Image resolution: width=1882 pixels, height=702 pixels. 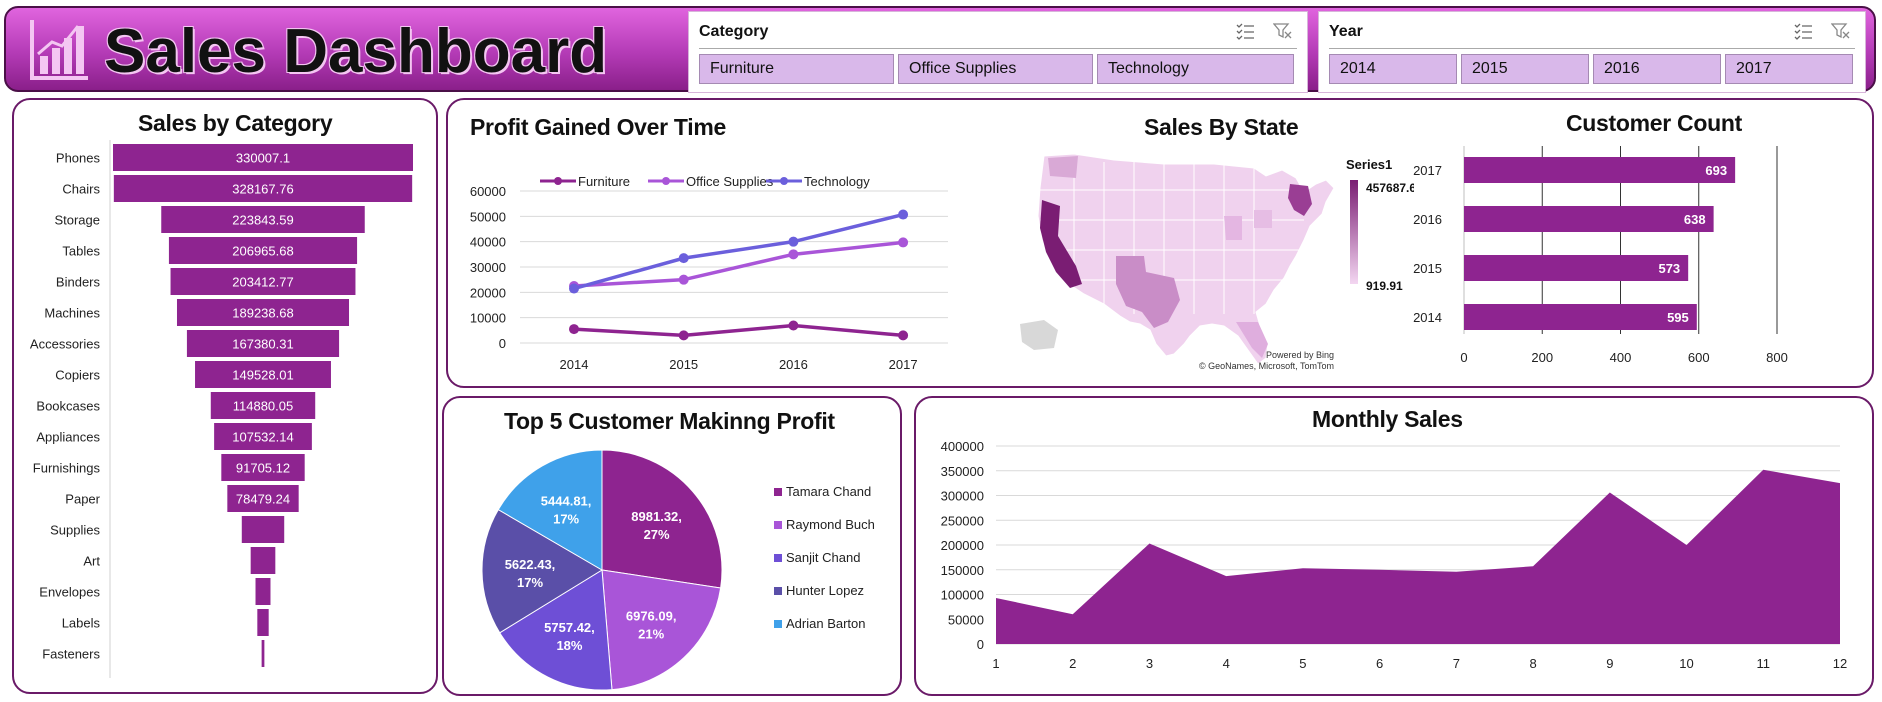 I want to click on slice-percent-label: 27%, so click(x=657, y=534).